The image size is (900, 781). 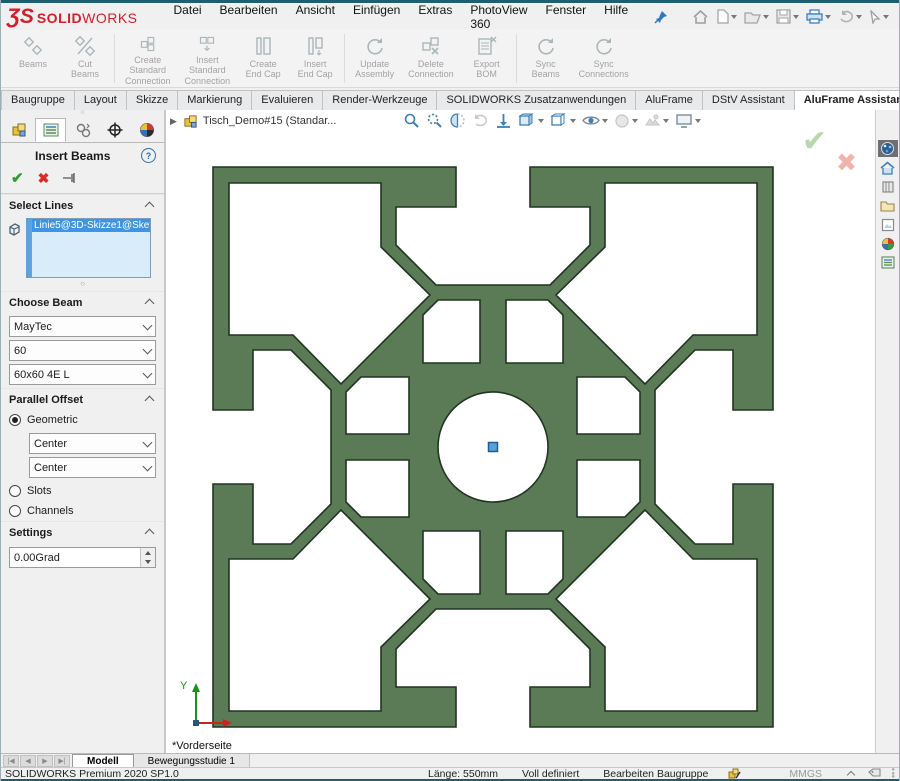 I want to click on tab-aluframe: AluFrame, so click(x=669, y=100).